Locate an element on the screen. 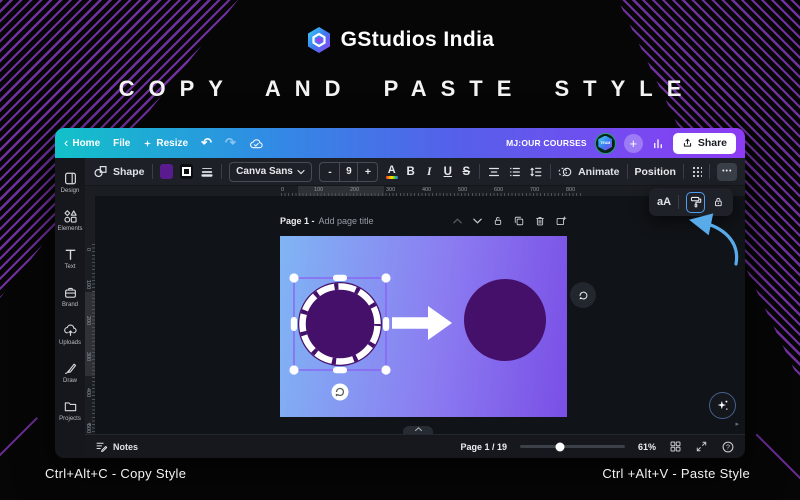 The height and width of the screenshot is (500, 800). chevron-up-icon is located at coordinates (418, 429).